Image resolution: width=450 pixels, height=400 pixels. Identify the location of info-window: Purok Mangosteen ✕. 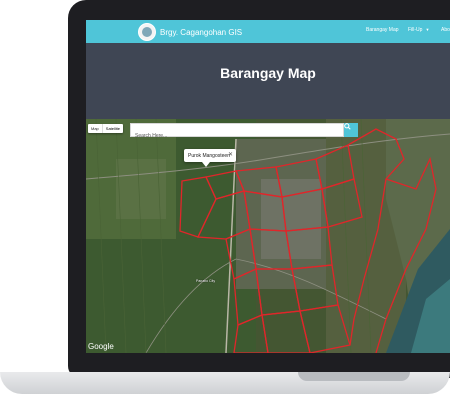
(210, 158).